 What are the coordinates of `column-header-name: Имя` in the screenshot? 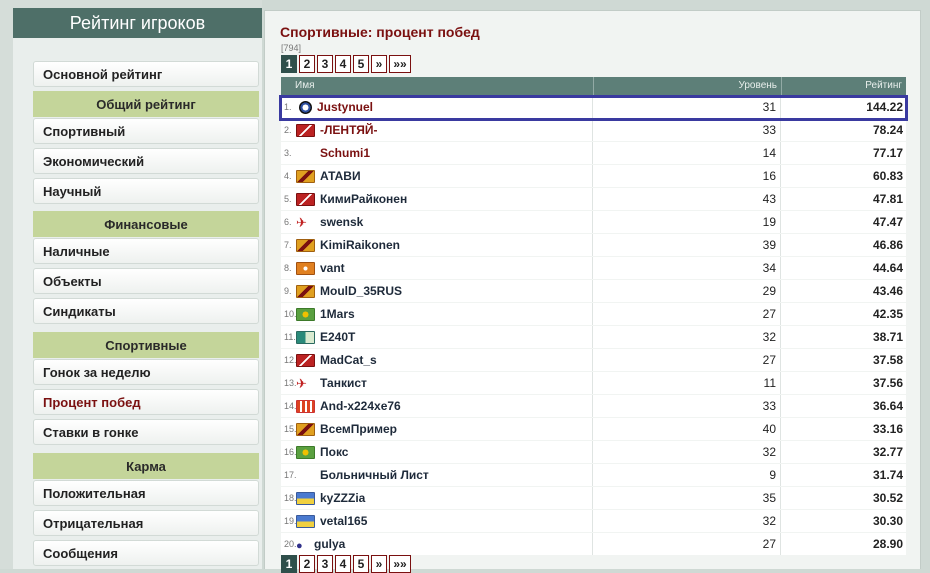 It's located at (304, 86).